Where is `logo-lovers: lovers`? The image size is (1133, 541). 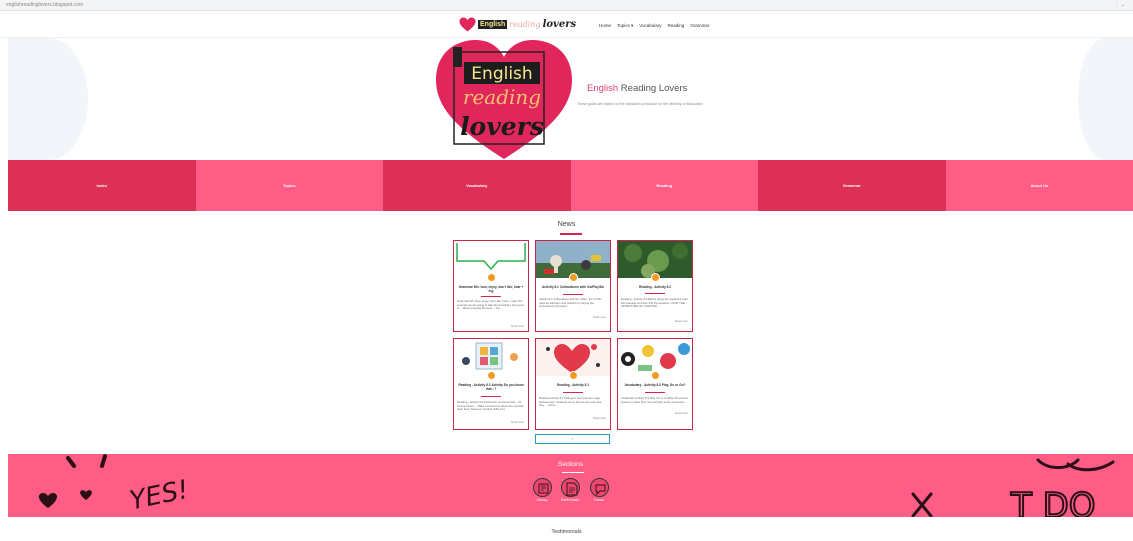 logo-lovers: lovers is located at coordinates (559, 24).